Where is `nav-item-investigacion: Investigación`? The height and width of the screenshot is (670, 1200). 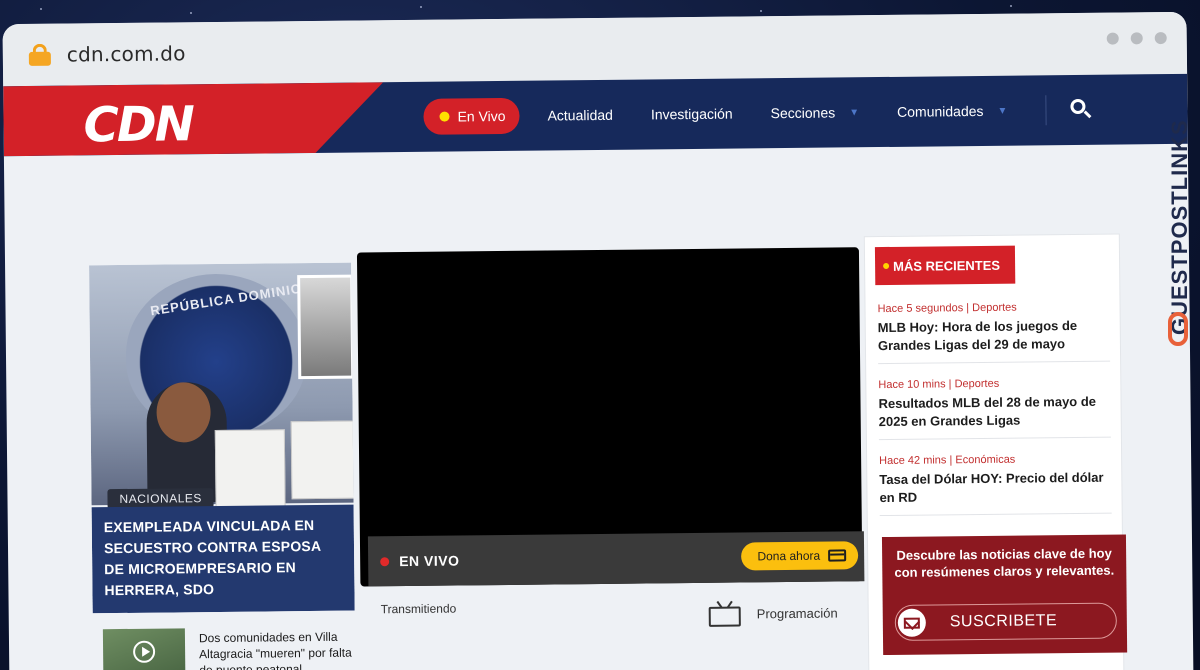
nav-item-investigacion: Investigación is located at coordinates (692, 114).